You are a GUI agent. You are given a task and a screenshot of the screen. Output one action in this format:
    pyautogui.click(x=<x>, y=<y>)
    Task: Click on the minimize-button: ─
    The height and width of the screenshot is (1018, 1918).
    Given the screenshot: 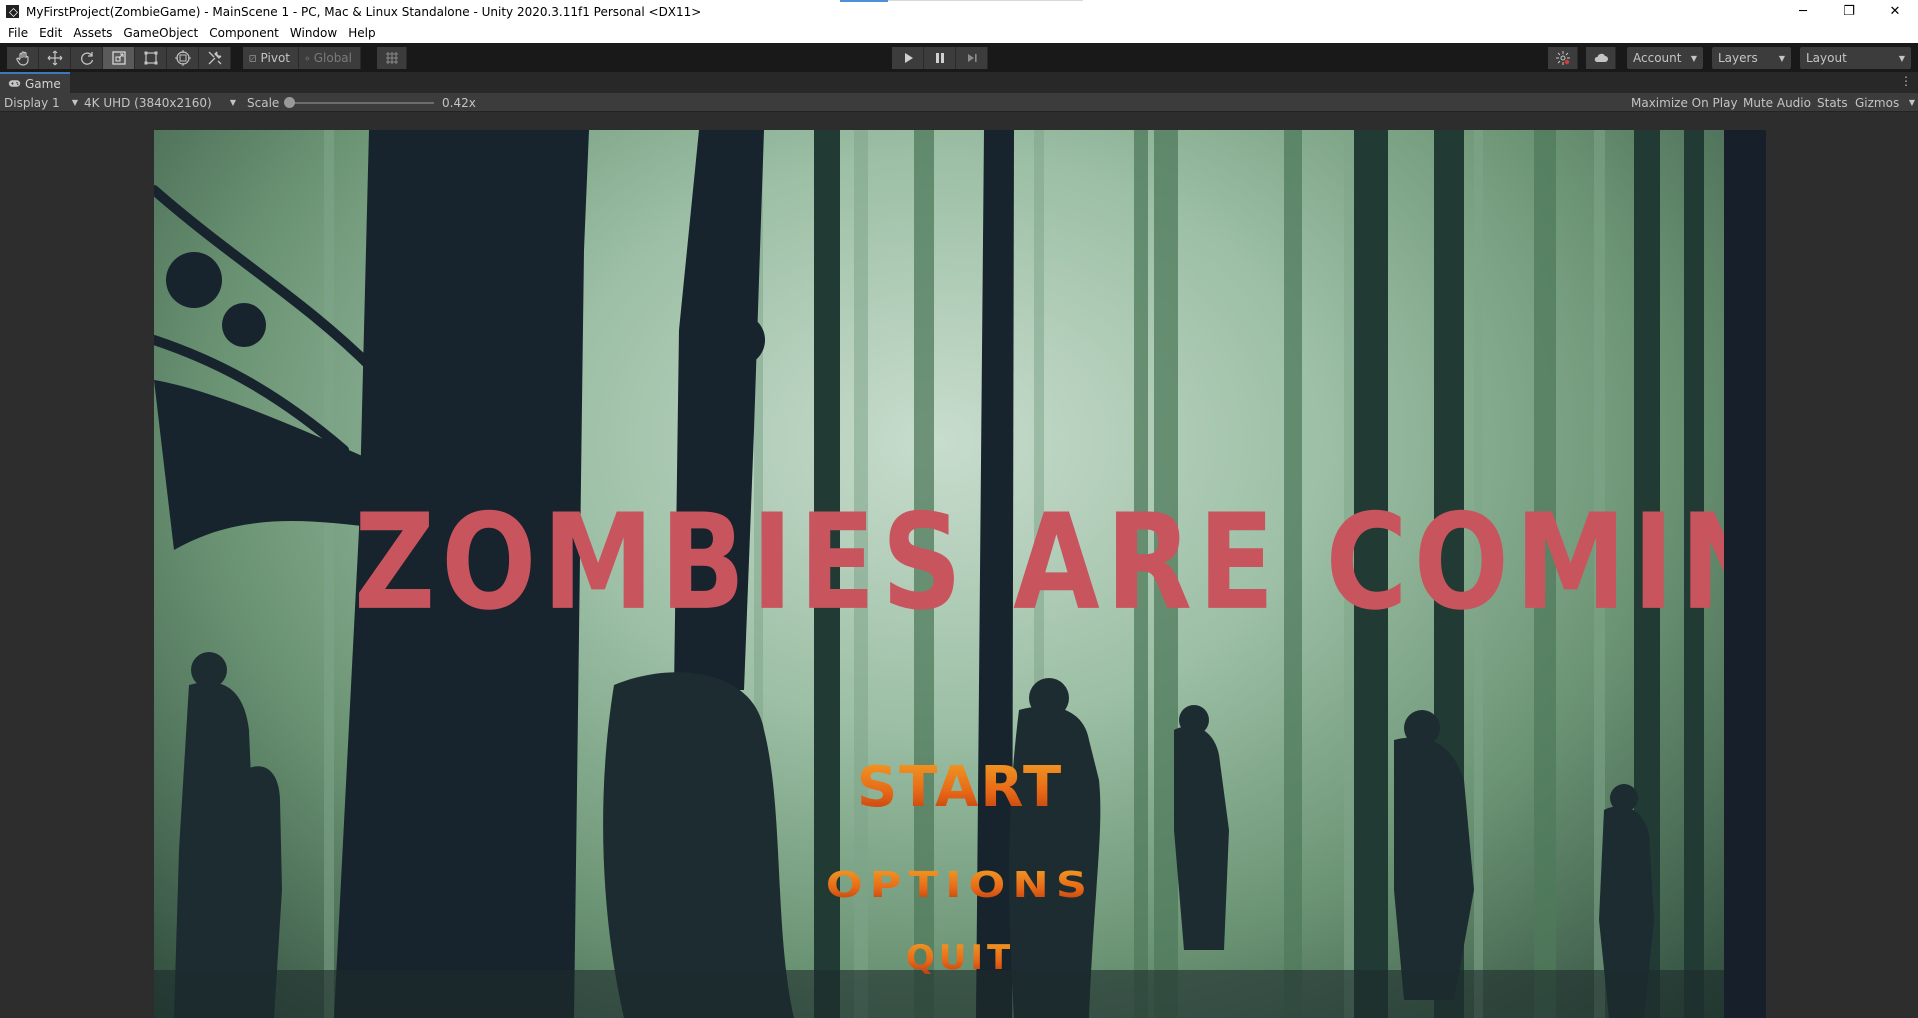 What is the action you would take?
    pyautogui.click(x=1803, y=11)
    